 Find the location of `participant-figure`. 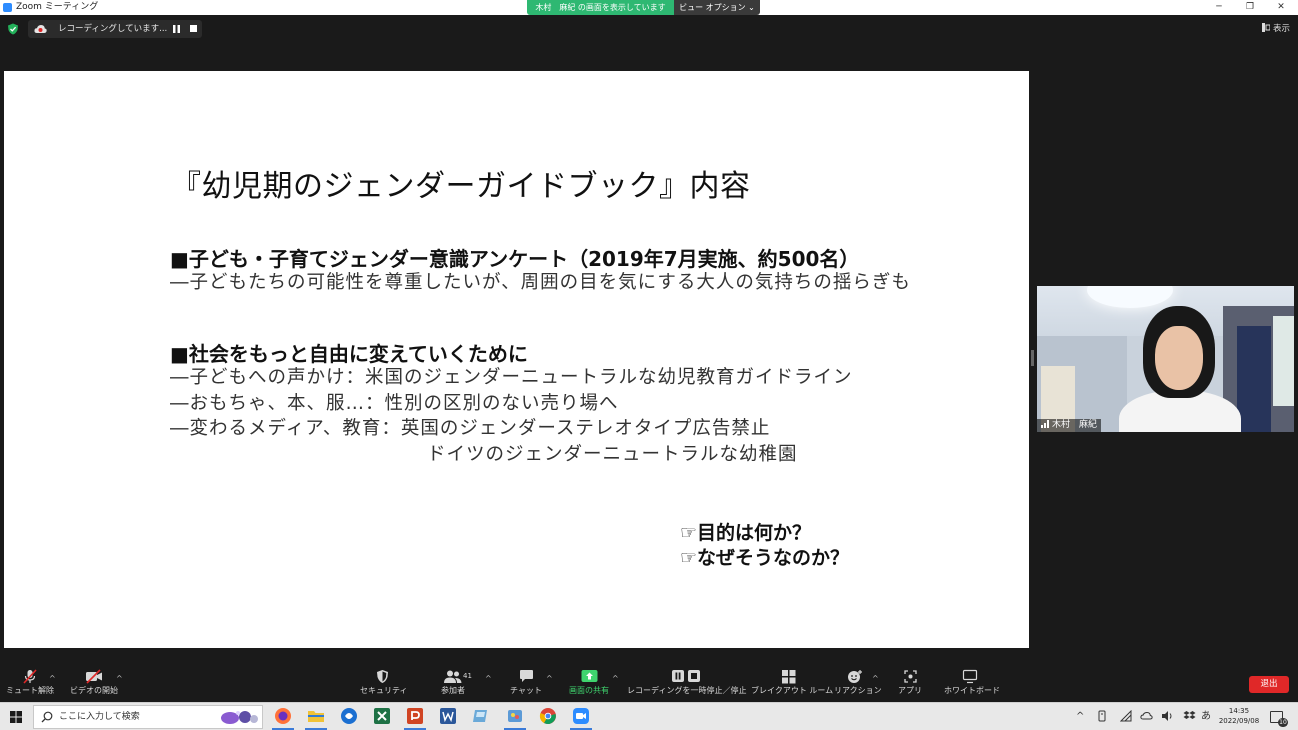

participant-figure is located at coordinates (1179, 358).